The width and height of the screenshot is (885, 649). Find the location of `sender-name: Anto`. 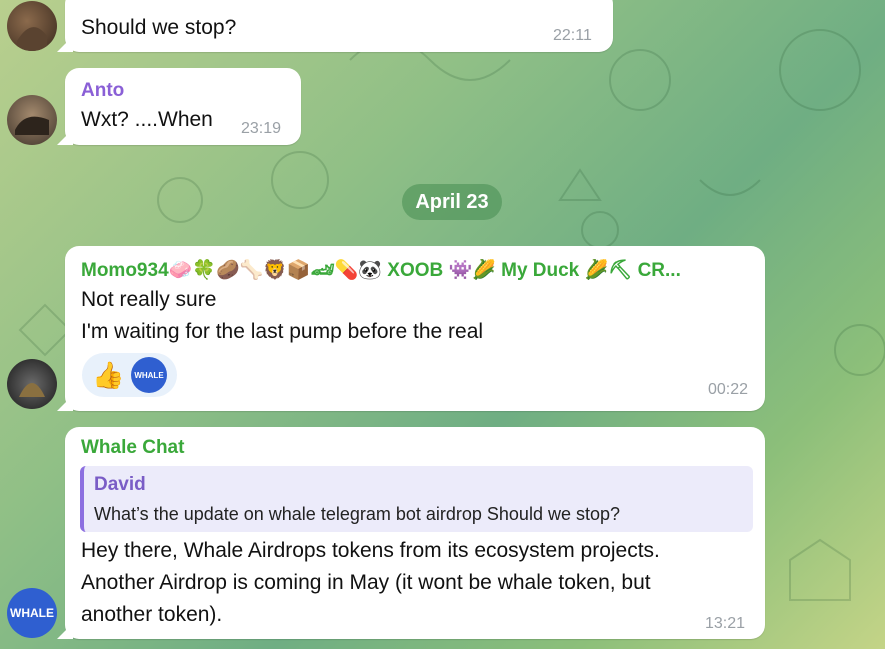

sender-name: Anto is located at coordinates (102, 91).